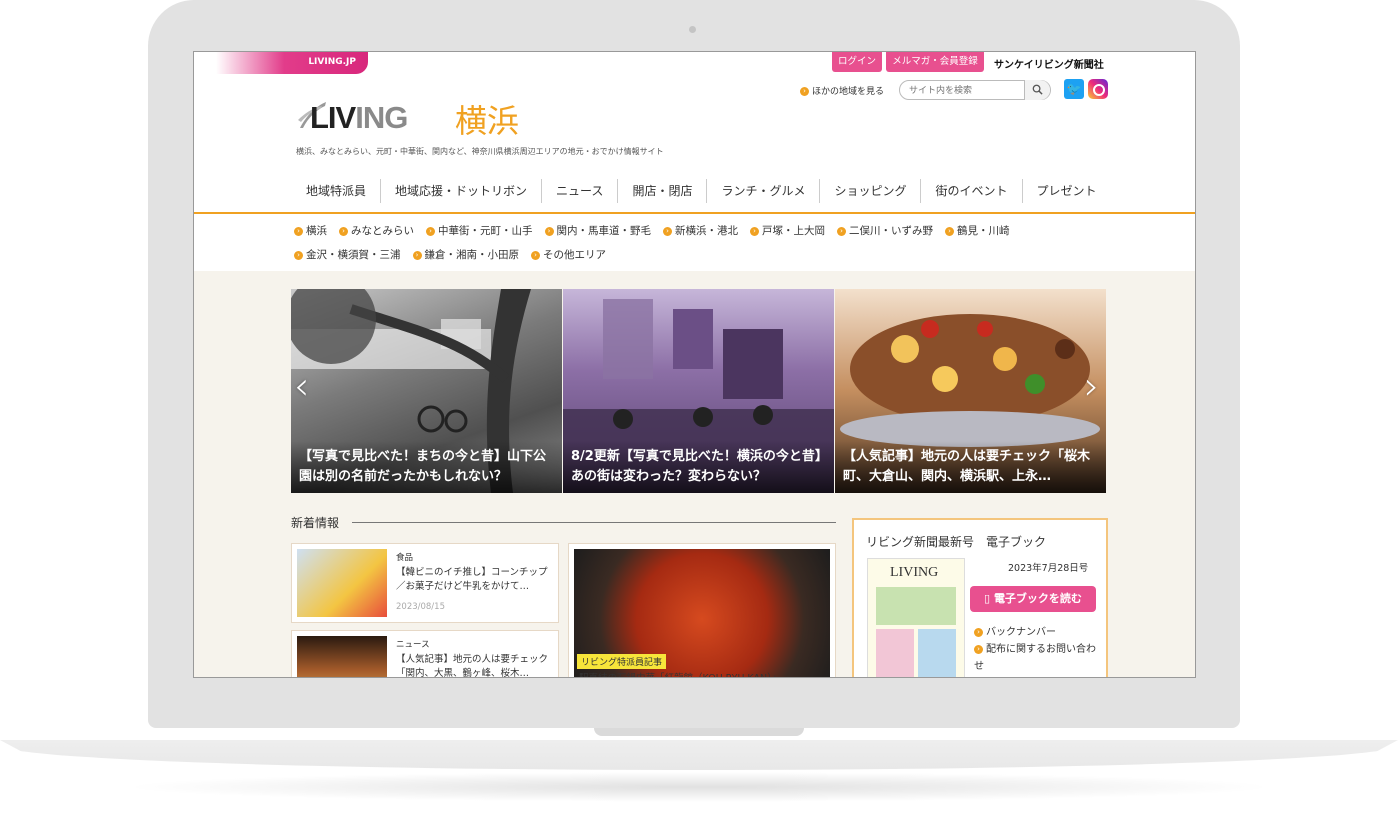  What do you see at coordinates (848, 92) in the screenshot?
I see `other-region-label: ほかの地域を見る` at bounding box center [848, 92].